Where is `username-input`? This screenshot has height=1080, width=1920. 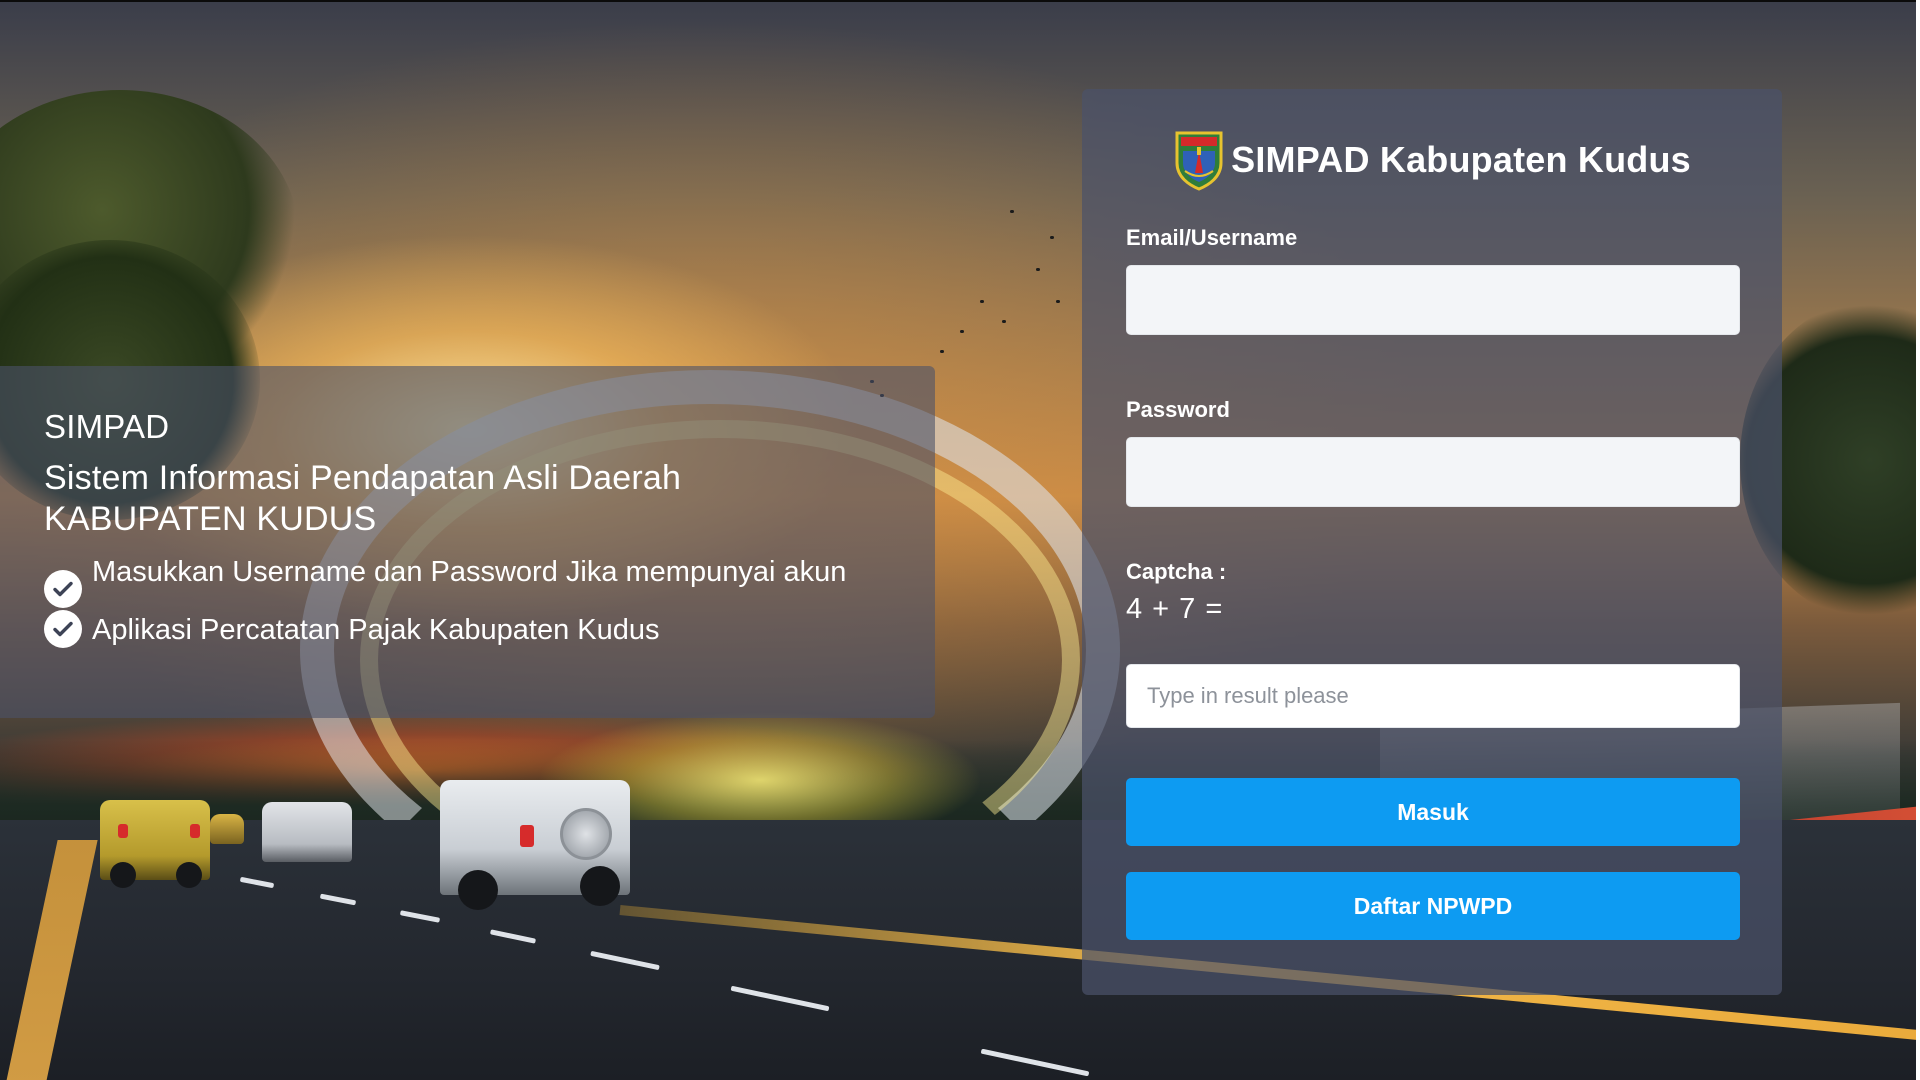 username-input is located at coordinates (1433, 300).